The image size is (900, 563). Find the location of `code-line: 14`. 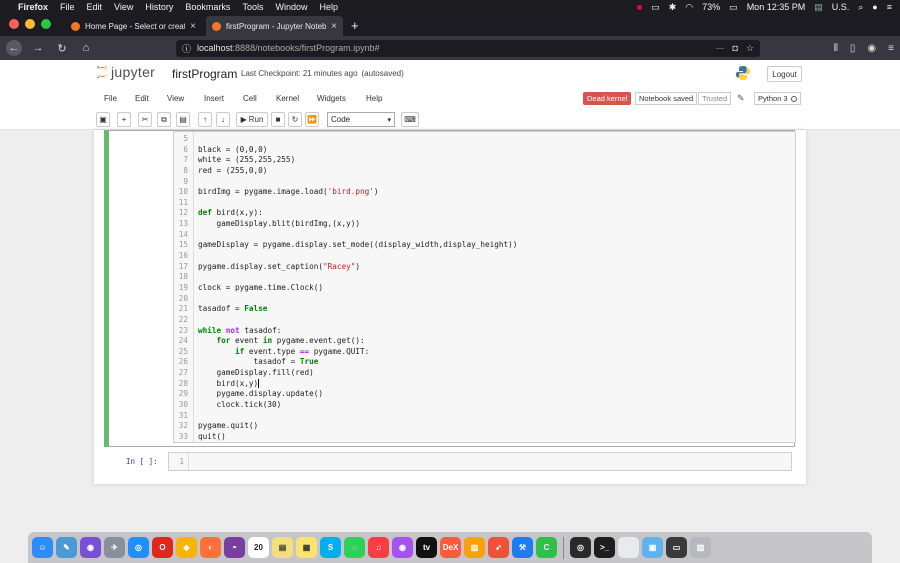

code-line: 14 is located at coordinates (484, 235).